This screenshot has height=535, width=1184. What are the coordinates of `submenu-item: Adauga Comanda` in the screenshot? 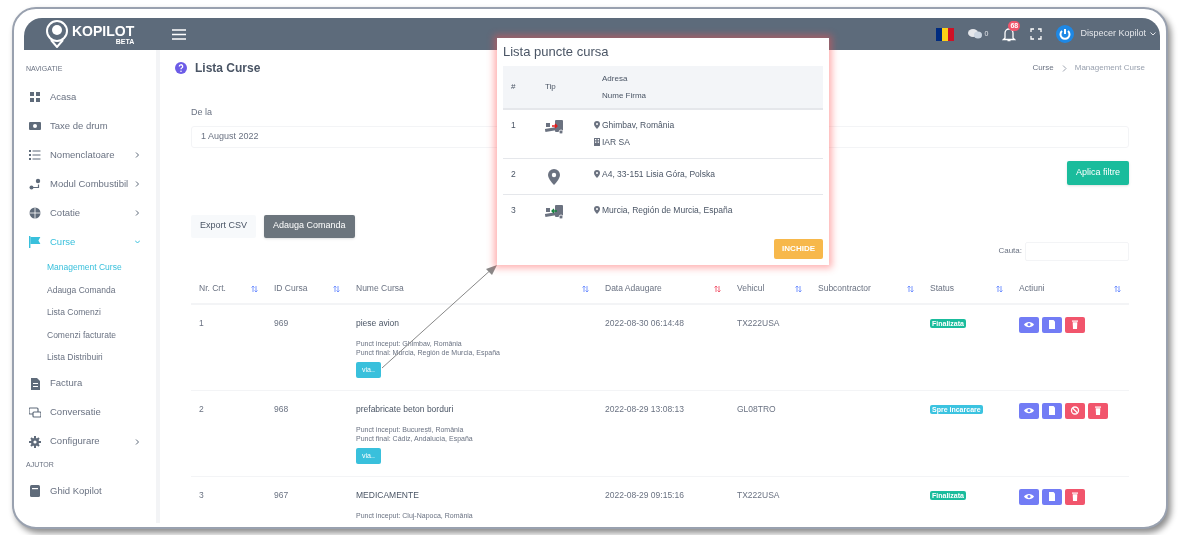 It's located at (90, 290).